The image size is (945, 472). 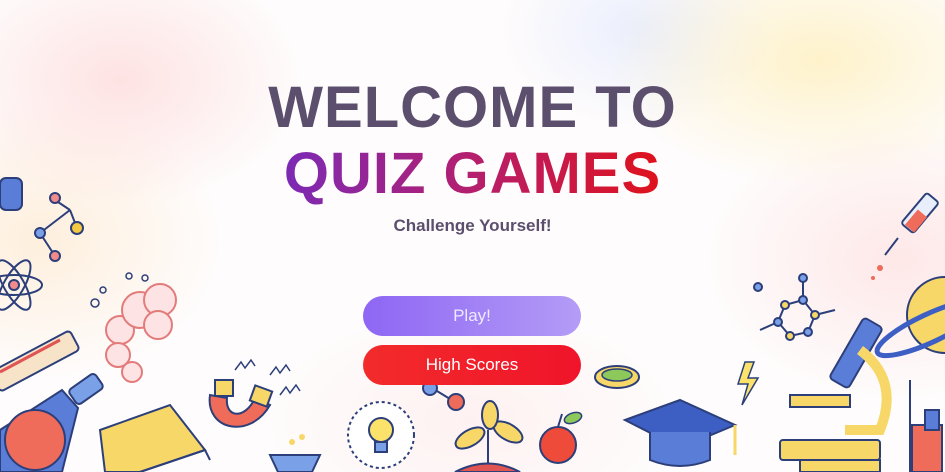 What do you see at coordinates (381, 435) in the screenshot?
I see `lightbulb-icon` at bounding box center [381, 435].